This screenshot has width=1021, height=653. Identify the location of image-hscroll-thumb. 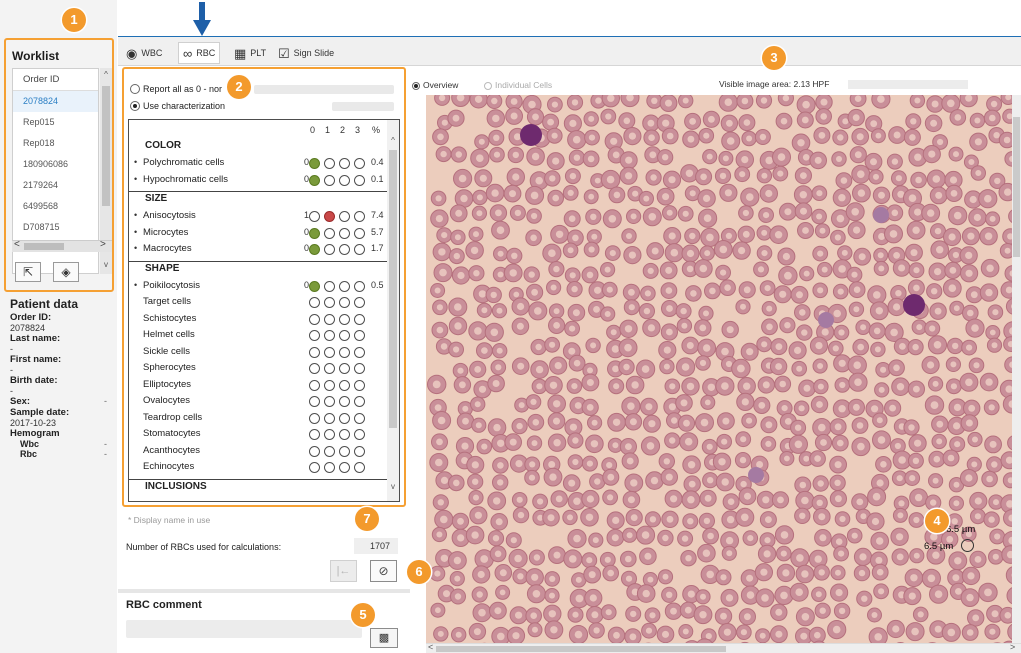
(581, 649).